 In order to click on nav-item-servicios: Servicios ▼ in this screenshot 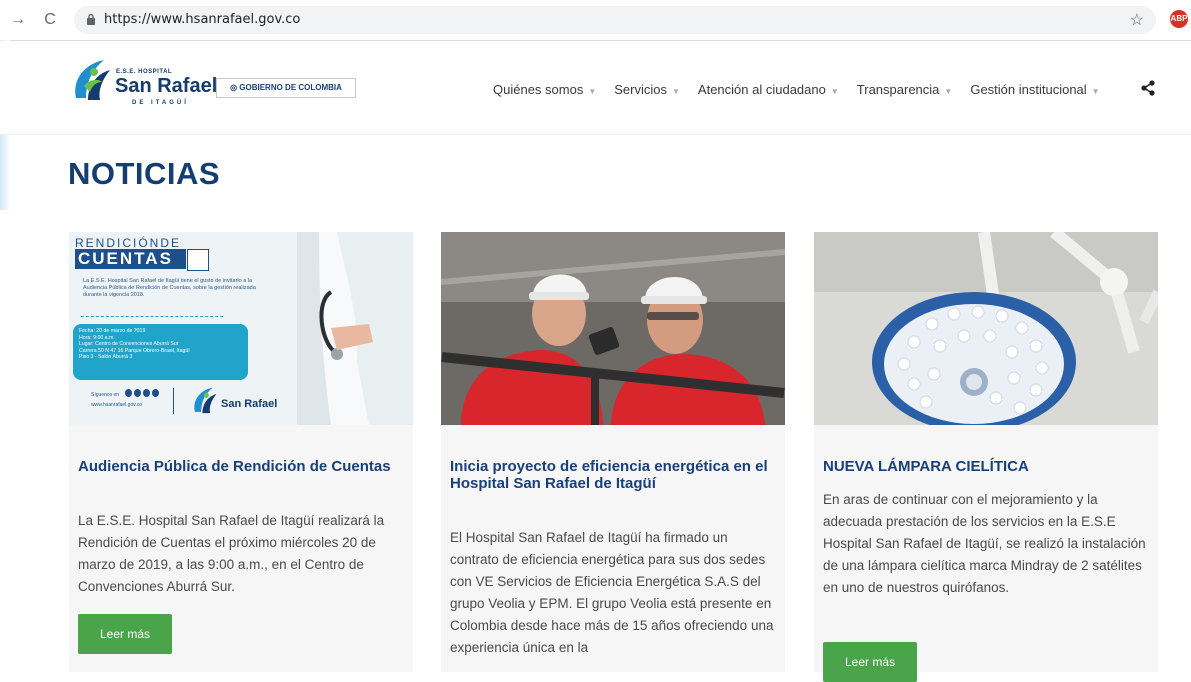, I will do `click(647, 89)`.